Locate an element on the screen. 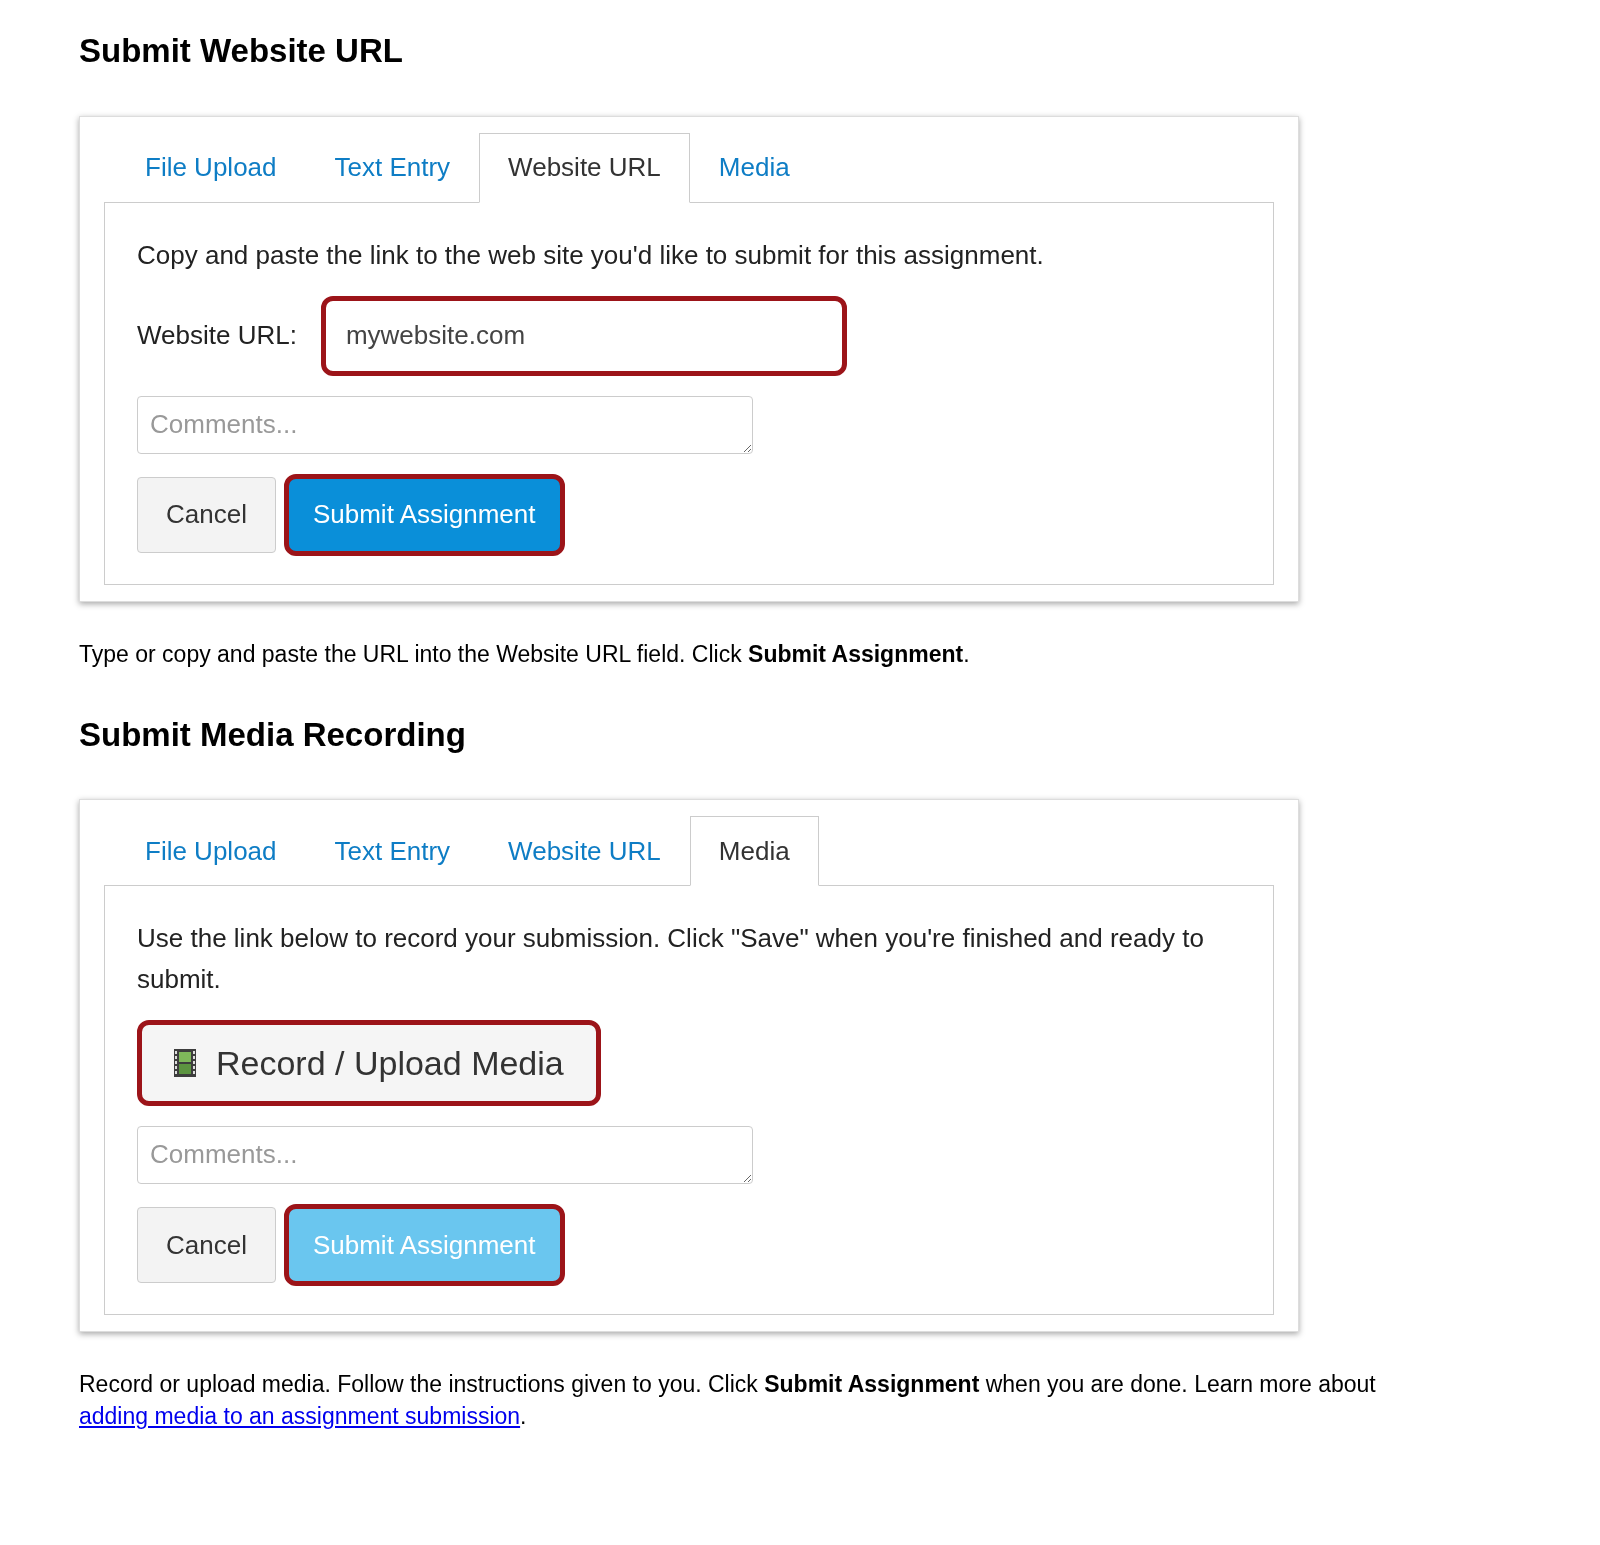 The image size is (1600, 1545). field-label: Website URL: is located at coordinates (217, 335).